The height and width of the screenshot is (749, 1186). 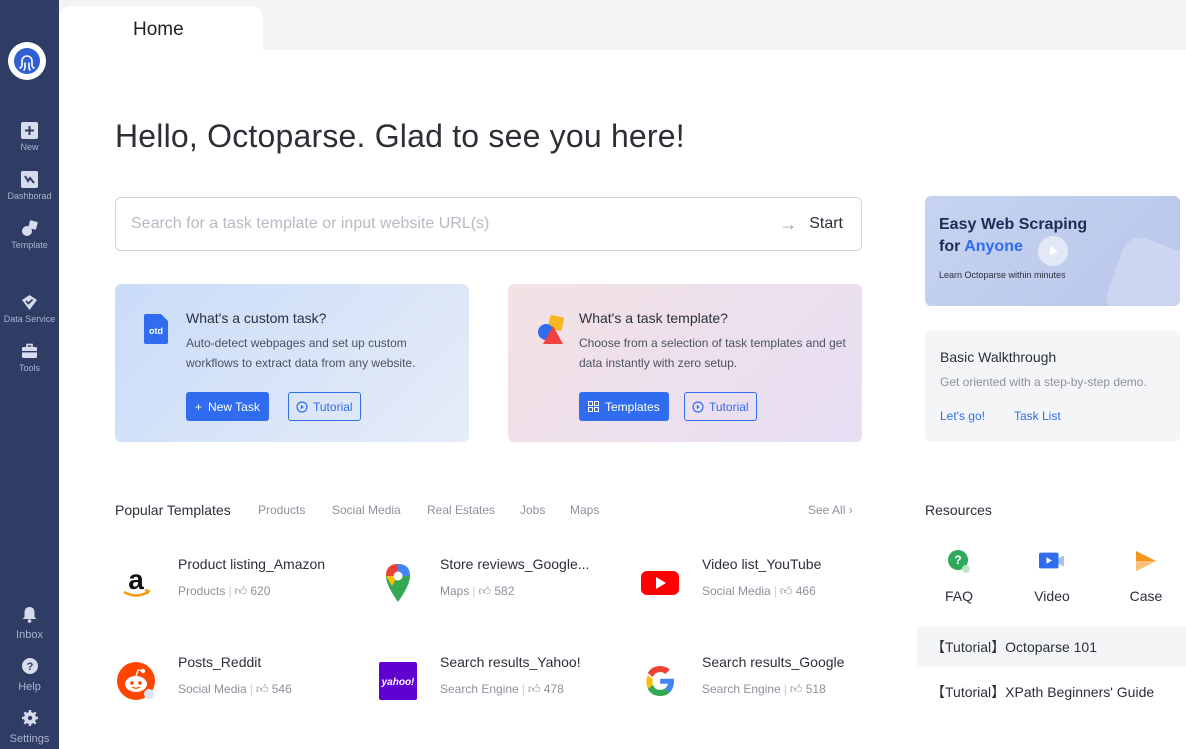 I want to click on plus-square-icon, so click(x=30, y=130).